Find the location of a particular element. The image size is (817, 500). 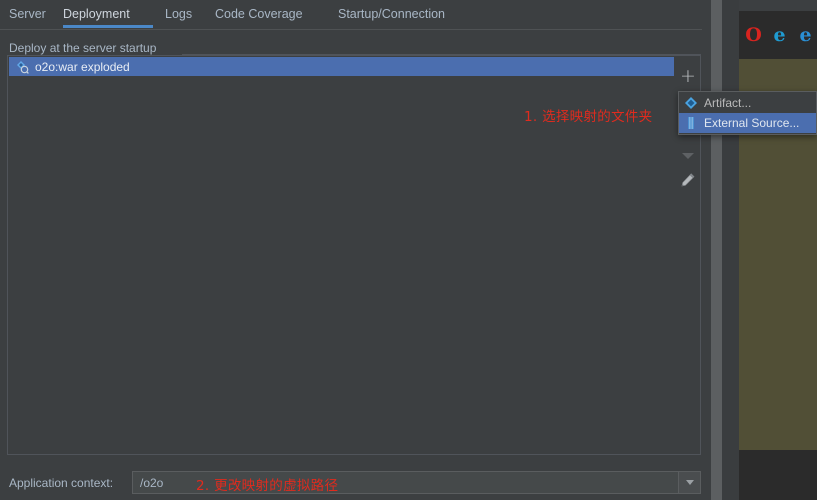

external-source-icon is located at coordinates (691, 123).